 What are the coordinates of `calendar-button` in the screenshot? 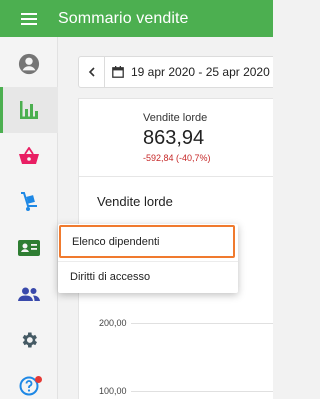 It's located at (118, 72).